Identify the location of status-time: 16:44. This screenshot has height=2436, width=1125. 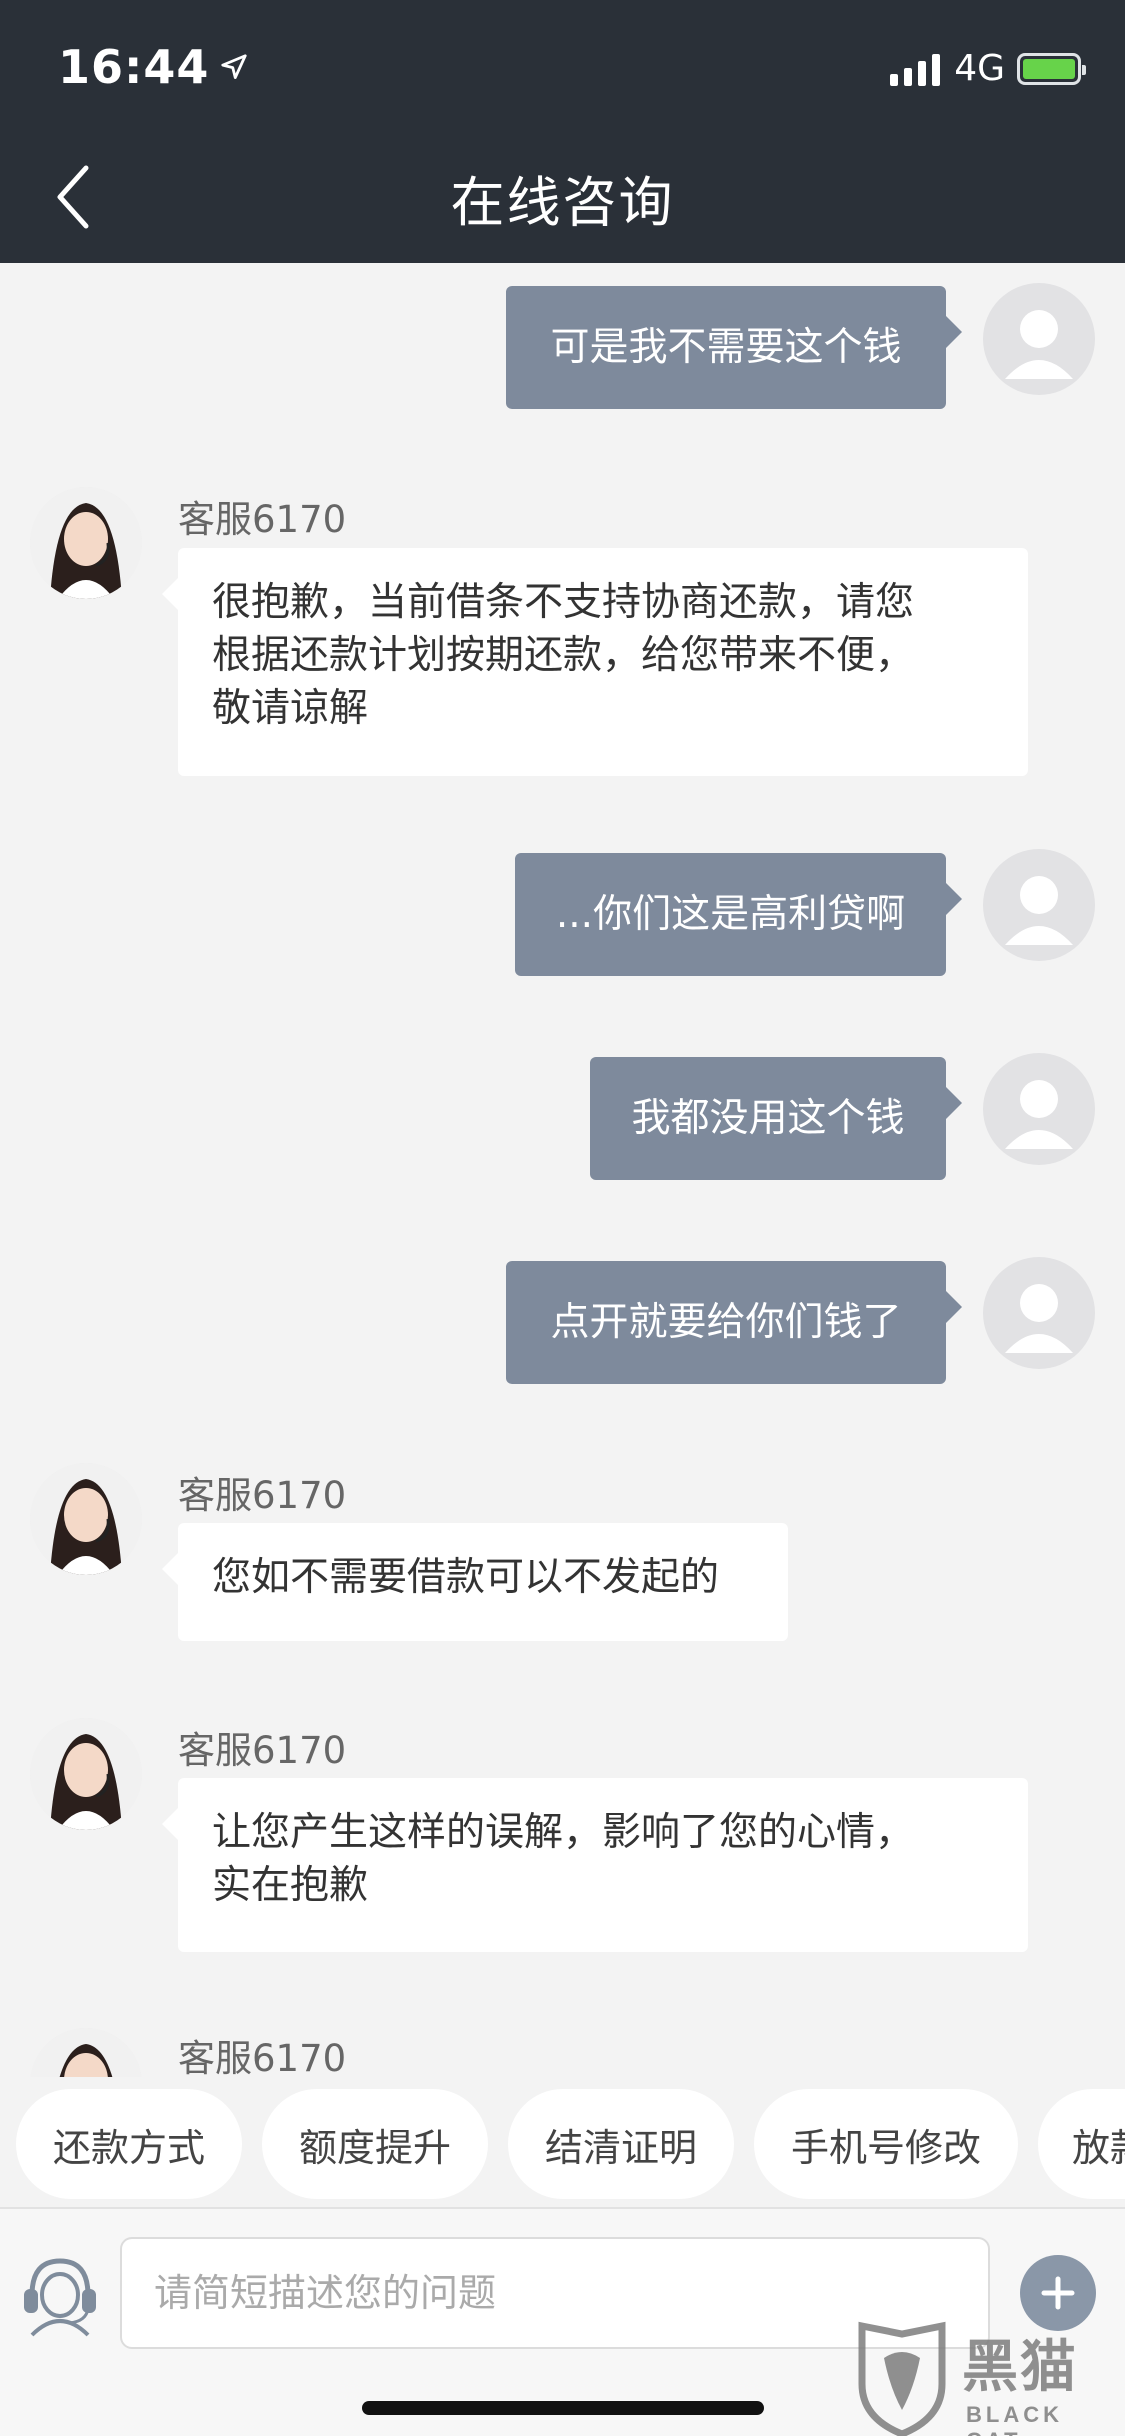
(153, 67).